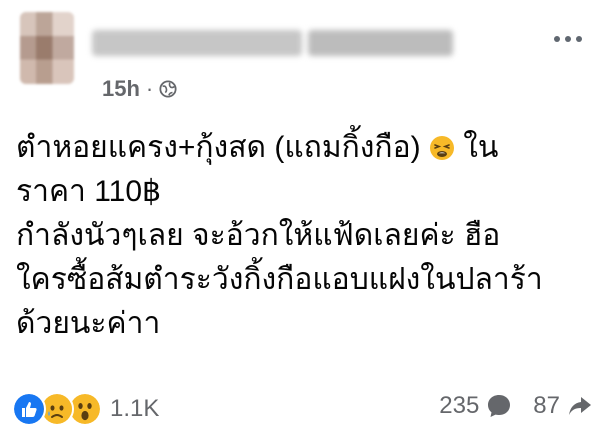  Describe the element at coordinates (85, 409) in the screenshot. I see `reactions-summary: 1.1K` at that location.